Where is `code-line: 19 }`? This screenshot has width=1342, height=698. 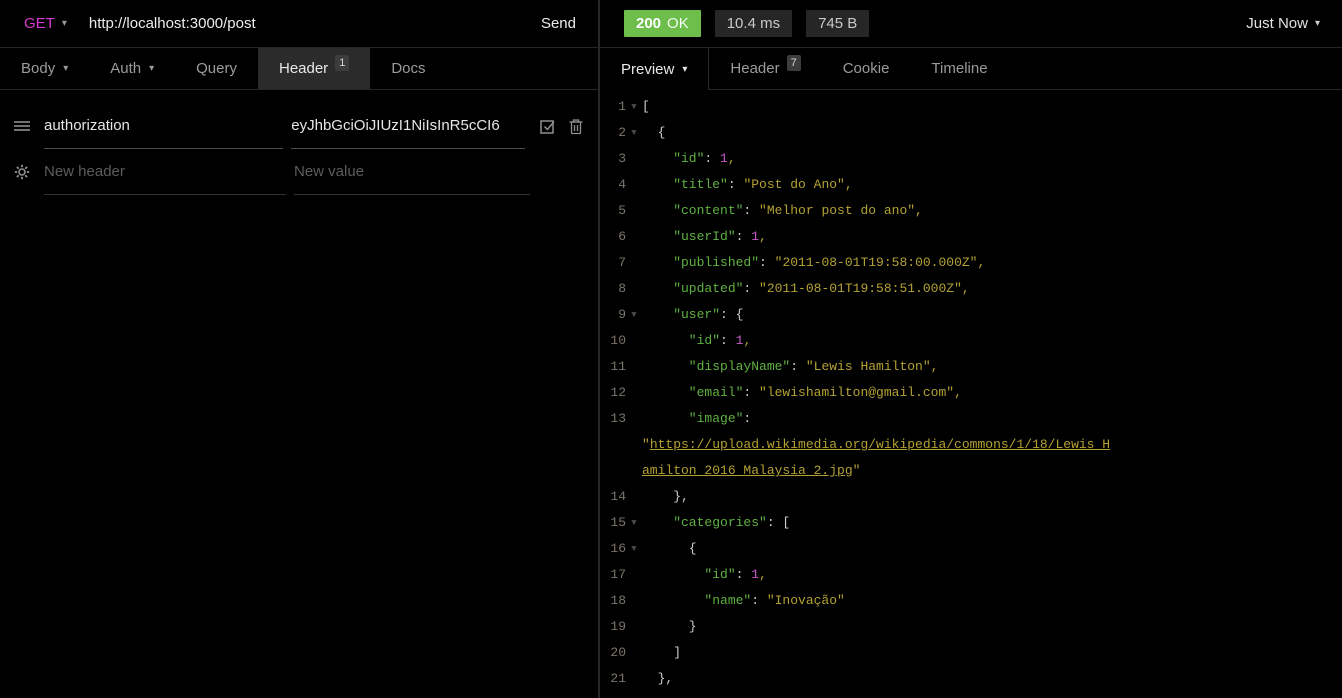
code-line: 19 } is located at coordinates (971, 627).